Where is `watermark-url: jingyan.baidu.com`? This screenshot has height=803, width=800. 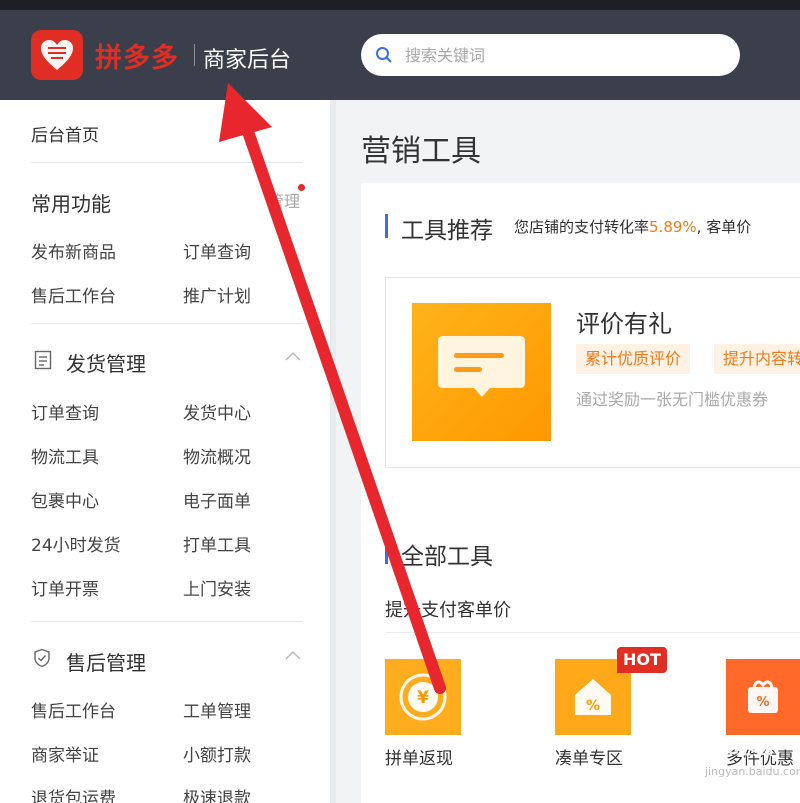
watermark-url: jingyan.baidu.com is located at coordinates (752, 771).